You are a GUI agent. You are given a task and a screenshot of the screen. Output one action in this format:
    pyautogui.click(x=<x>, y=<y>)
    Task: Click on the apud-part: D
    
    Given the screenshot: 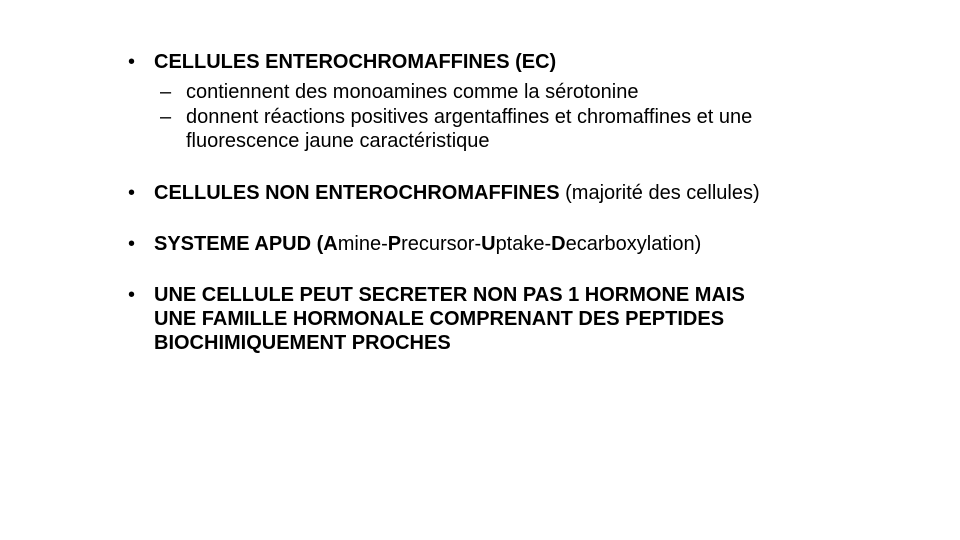 What is the action you would take?
    pyautogui.click(x=558, y=244)
    